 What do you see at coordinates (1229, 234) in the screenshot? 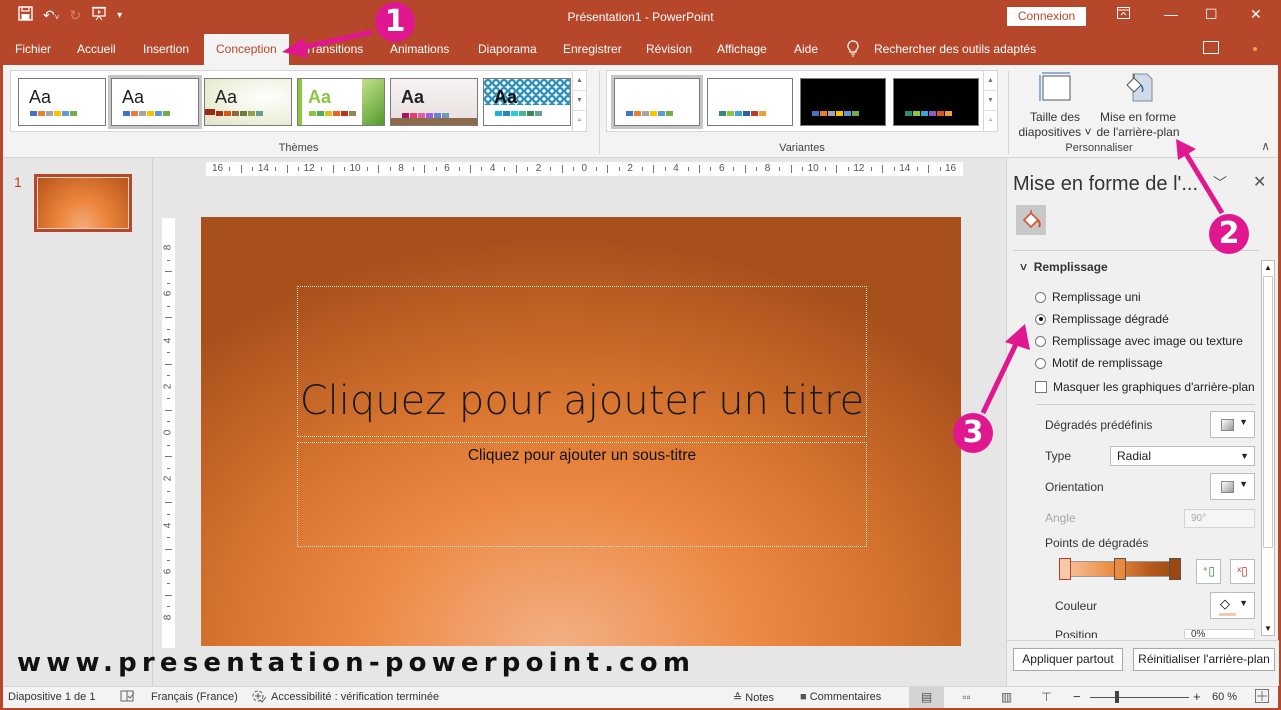
I see `annotation-badge-2: 2` at bounding box center [1229, 234].